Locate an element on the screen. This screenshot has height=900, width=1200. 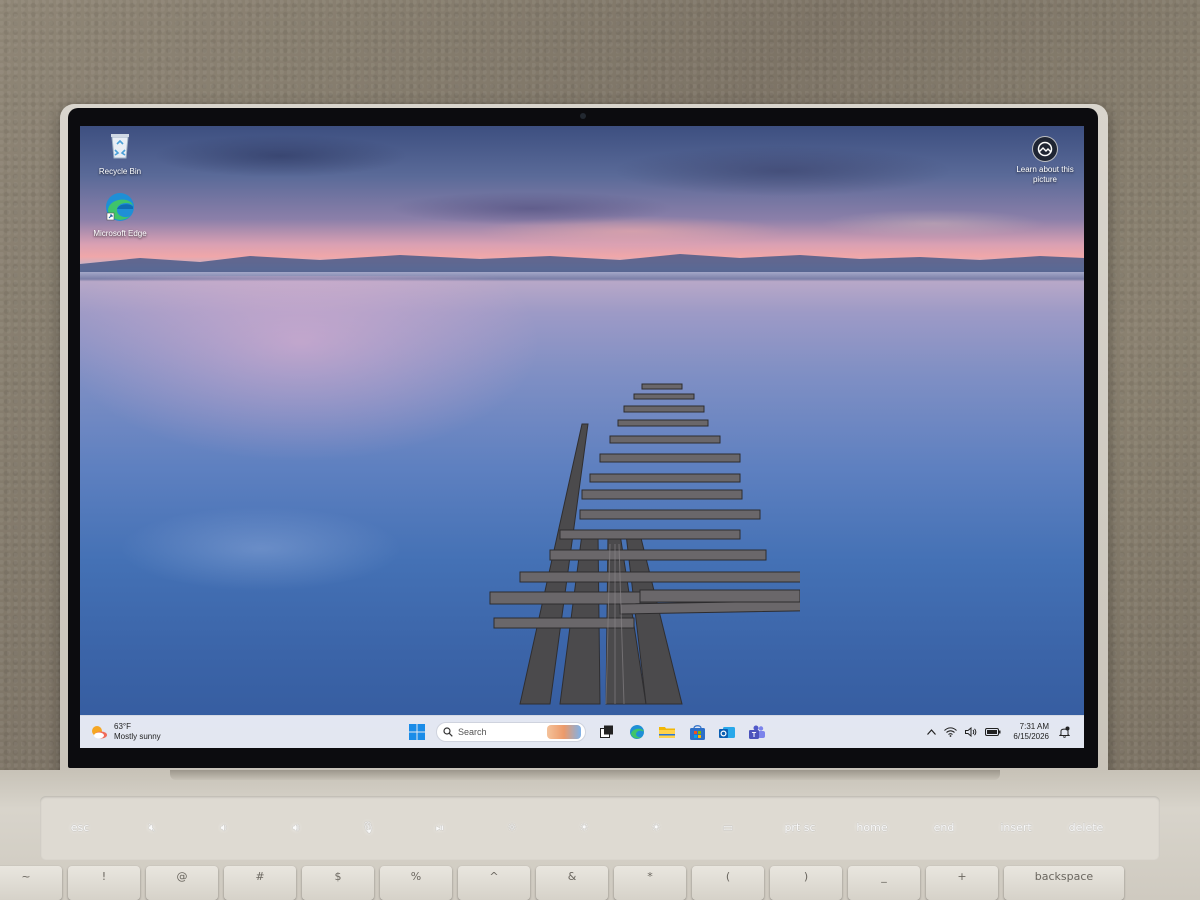
start-button is located at coordinates (417, 732).